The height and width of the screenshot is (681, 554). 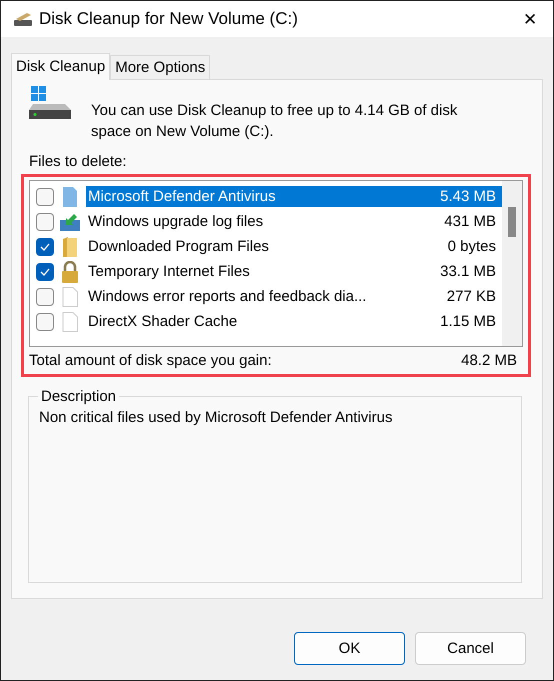 What do you see at coordinates (169, 19) in the screenshot?
I see `window-title: Disk Cleanup for New Volume (C:)` at bounding box center [169, 19].